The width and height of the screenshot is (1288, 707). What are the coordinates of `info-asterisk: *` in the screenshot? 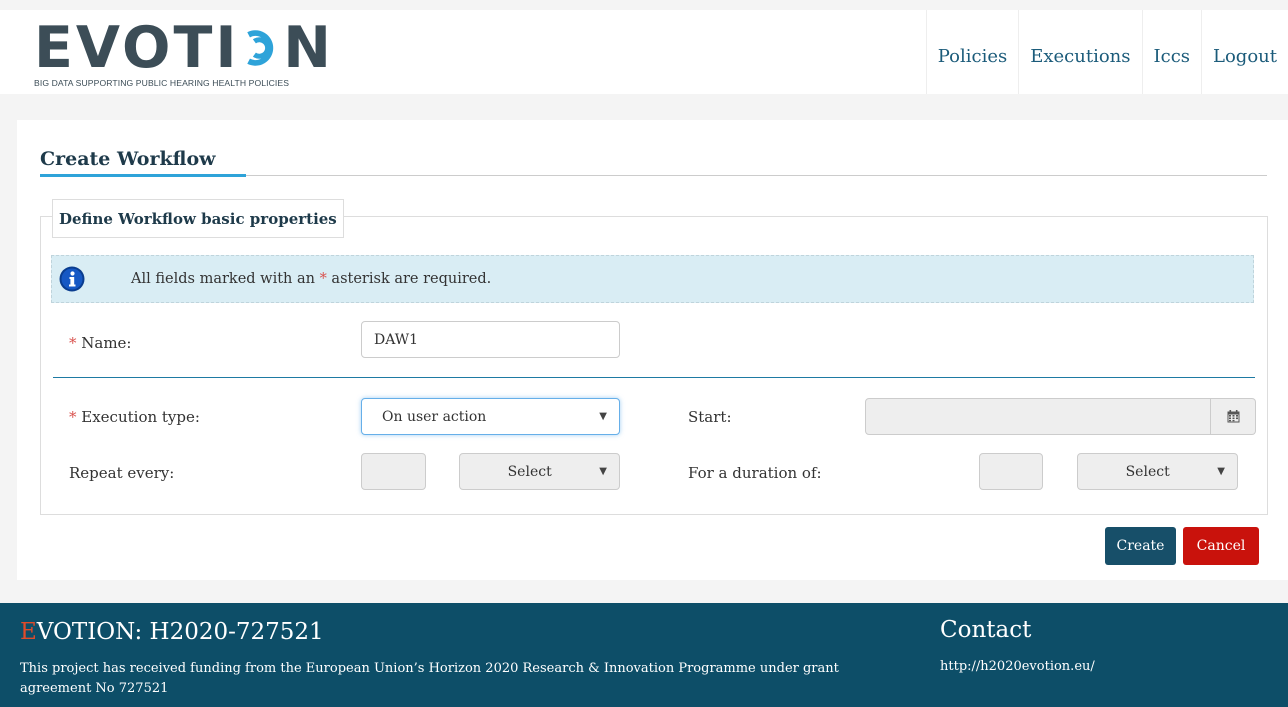 It's located at (323, 279).